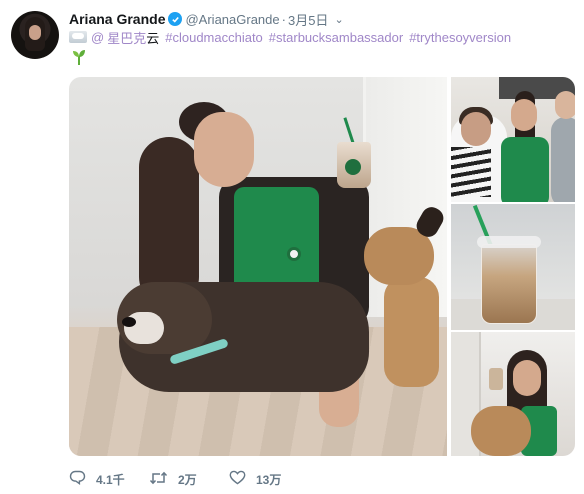  Describe the element at coordinates (255, 479) in the screenshot. I see `like-button: 13万` at that location.